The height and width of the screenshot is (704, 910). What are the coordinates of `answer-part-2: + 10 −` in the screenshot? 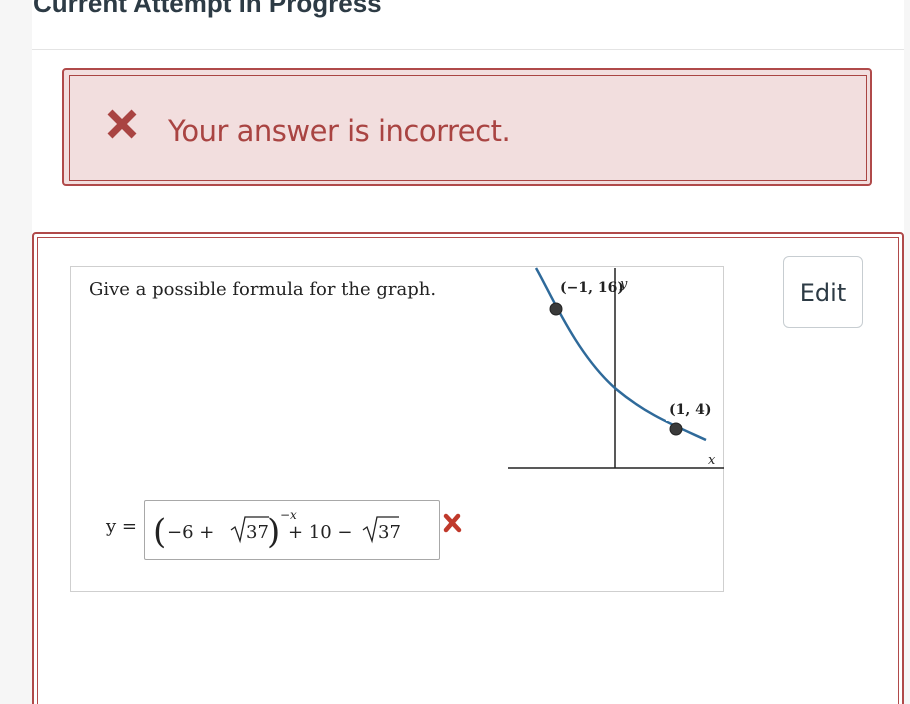 It's located at (320, 532).